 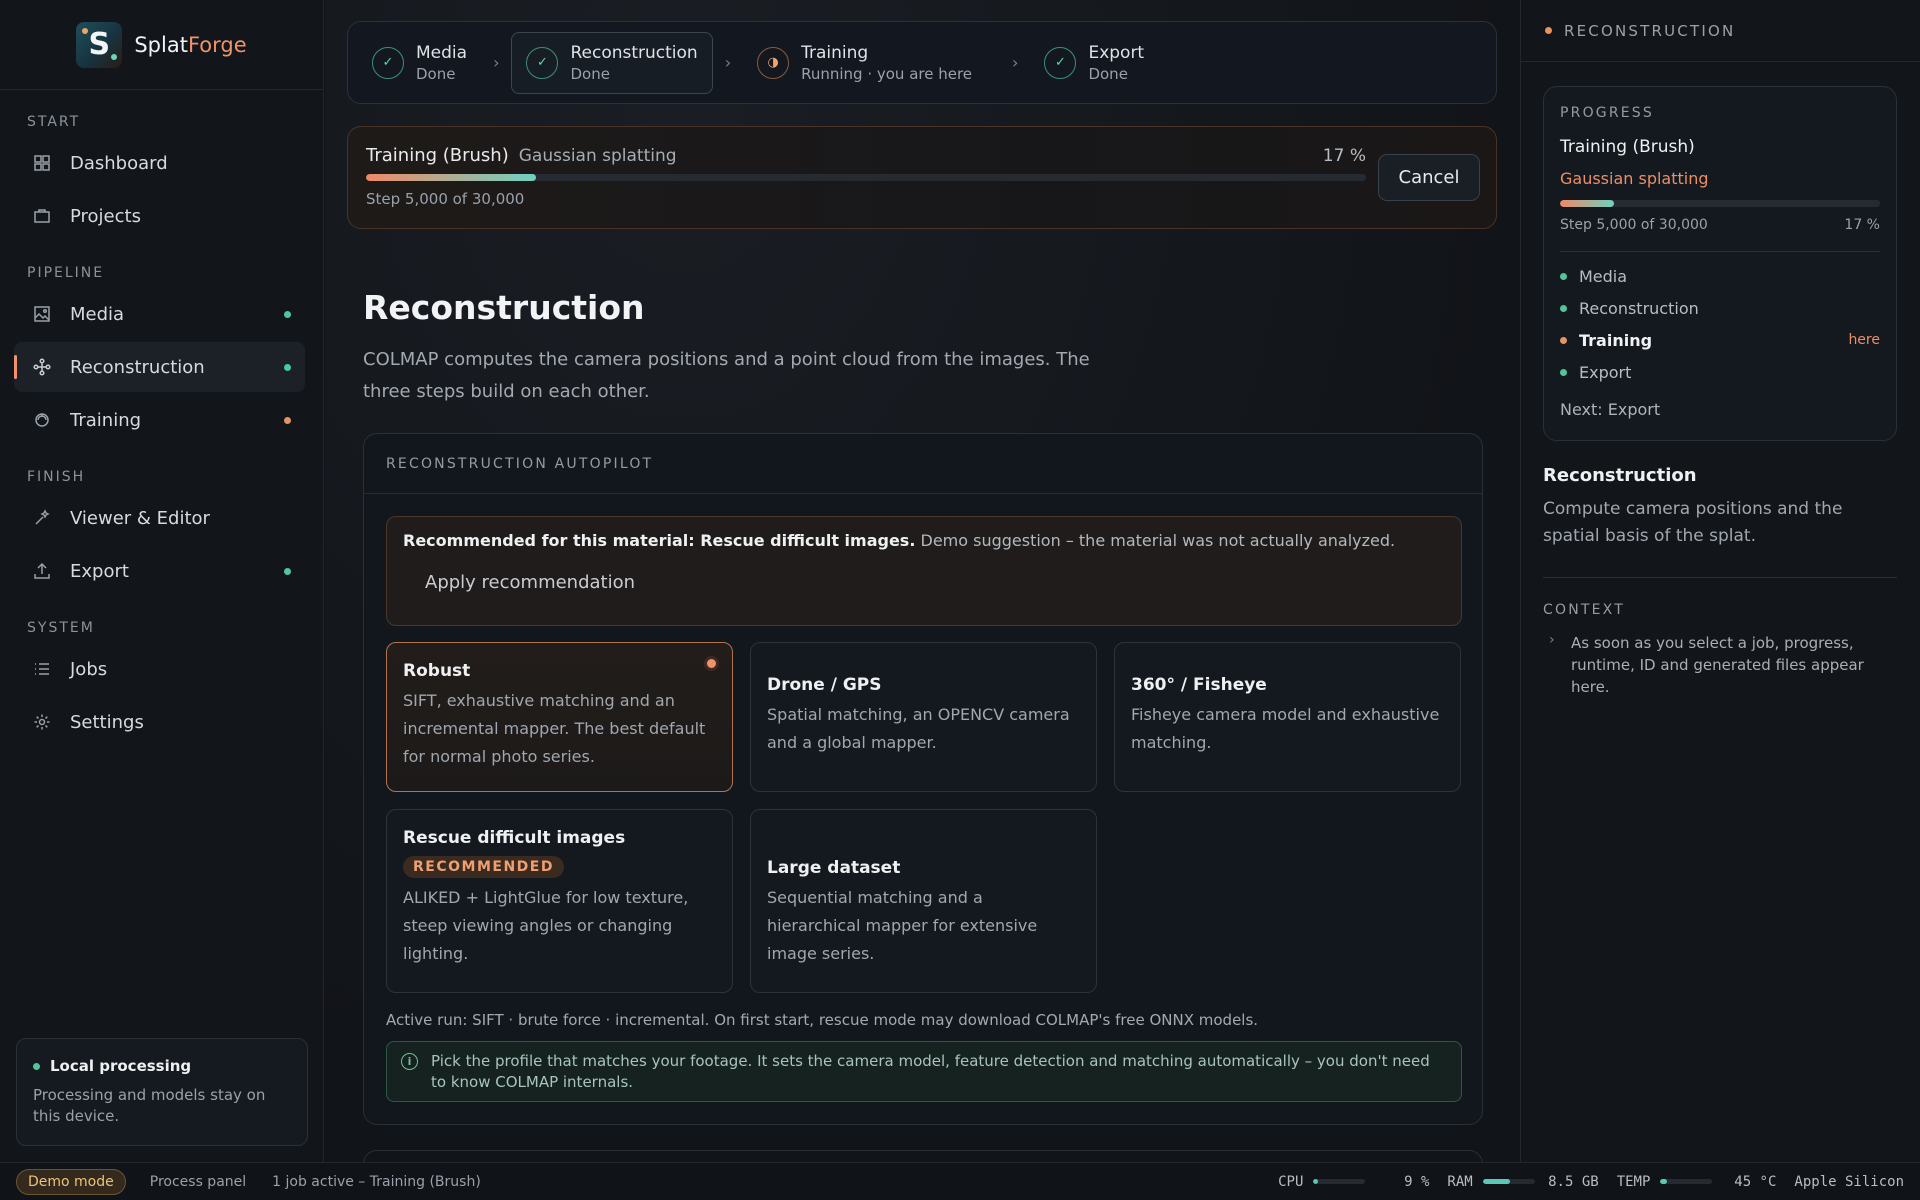 I want to click on training-percent: 17 %, so click(x=1344, y=156).